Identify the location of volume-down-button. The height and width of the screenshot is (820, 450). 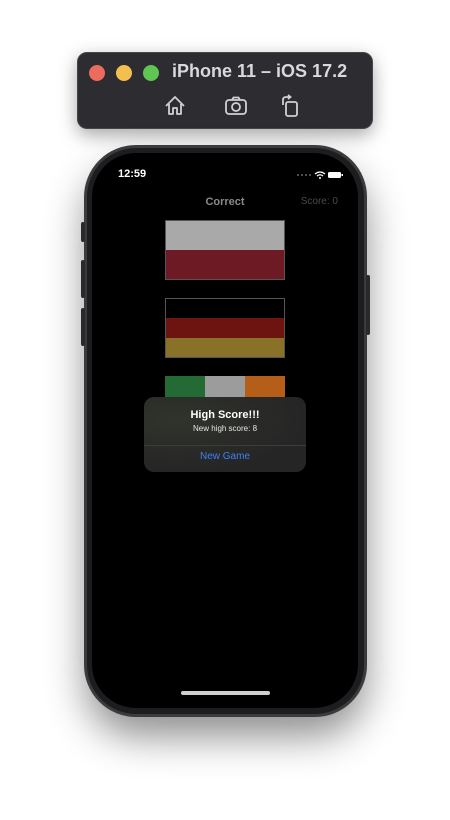
(83, 327).